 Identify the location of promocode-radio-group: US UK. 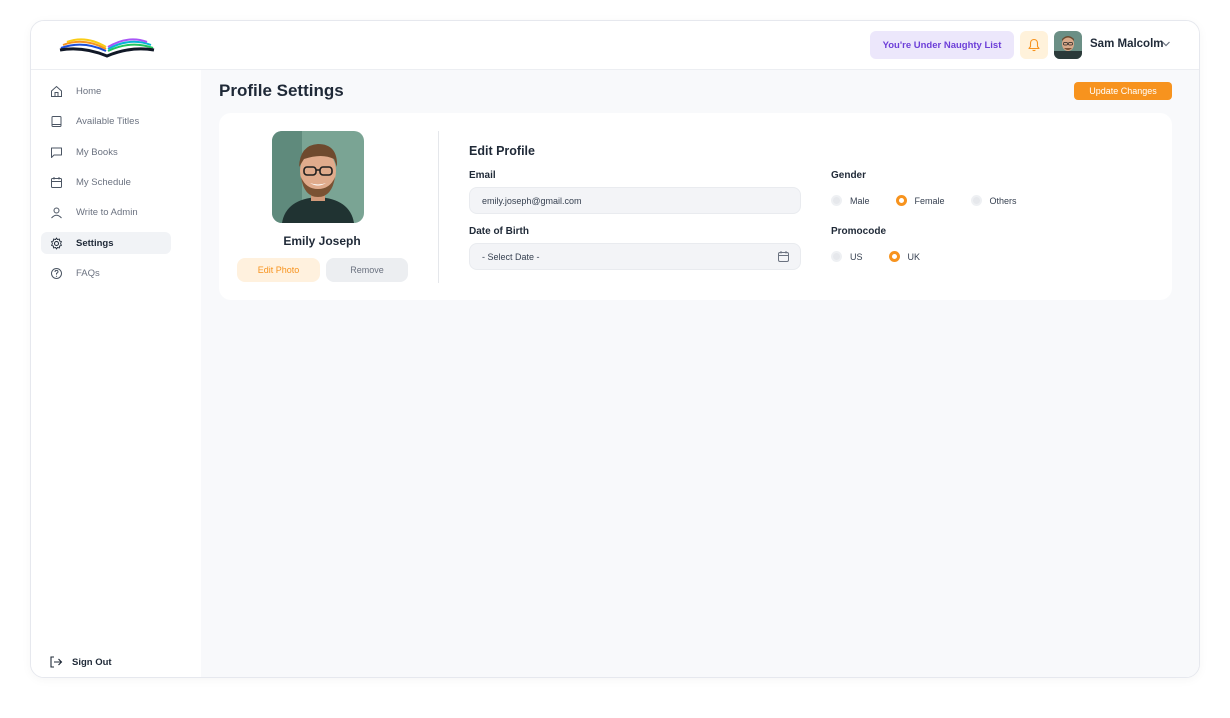
(888, 256).